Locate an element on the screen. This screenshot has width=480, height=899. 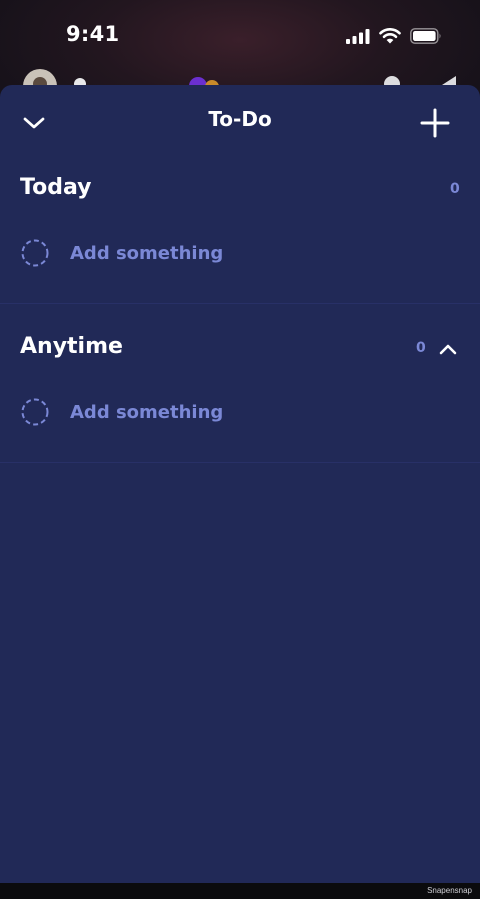
chevron-up-icon is located at coordinates (448, 349).